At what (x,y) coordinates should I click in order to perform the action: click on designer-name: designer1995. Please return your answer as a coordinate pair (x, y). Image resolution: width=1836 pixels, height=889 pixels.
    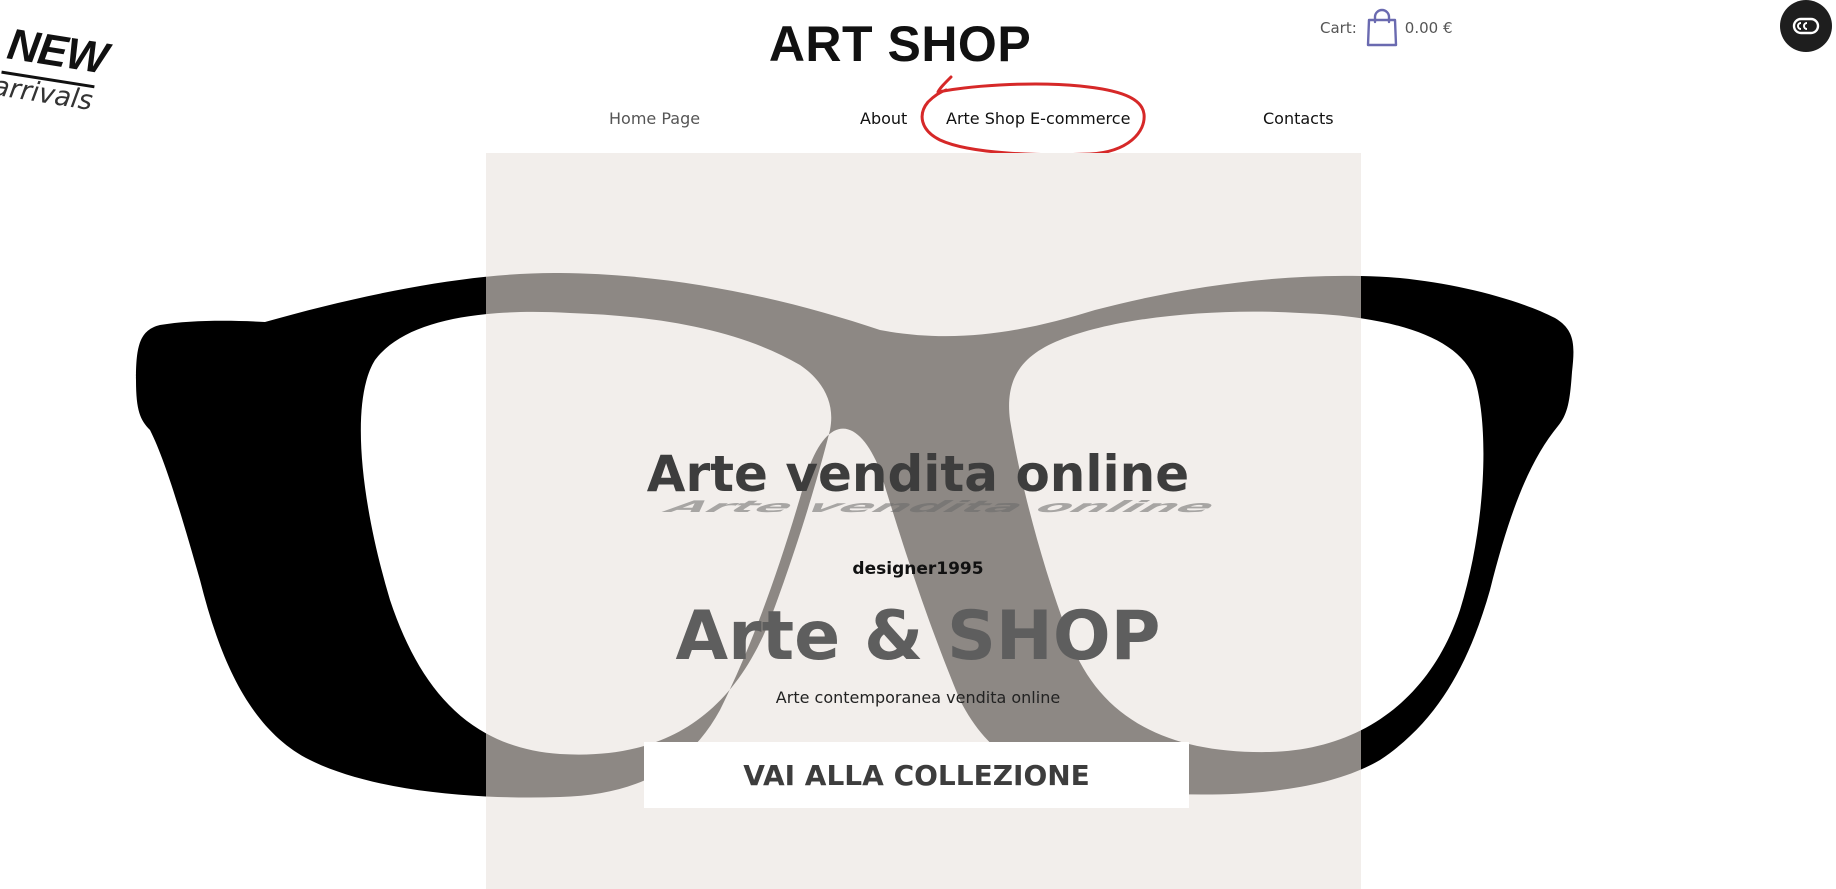
    Looking at the image, I should click on (918, 569).